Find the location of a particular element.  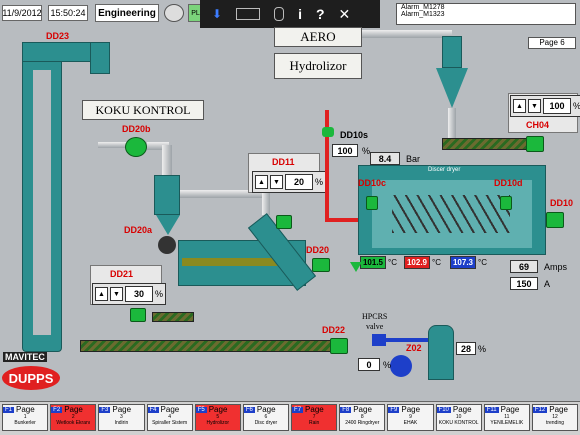

dd10s-value: 100 is located at coordinates (345, 150).